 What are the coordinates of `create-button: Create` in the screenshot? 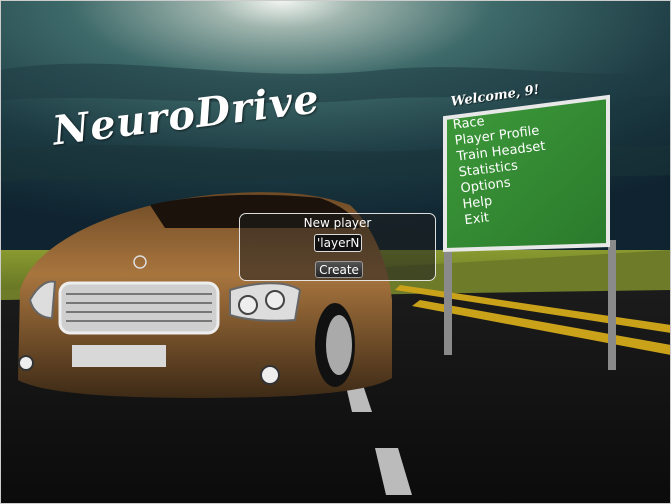 It's located at (339, 269).